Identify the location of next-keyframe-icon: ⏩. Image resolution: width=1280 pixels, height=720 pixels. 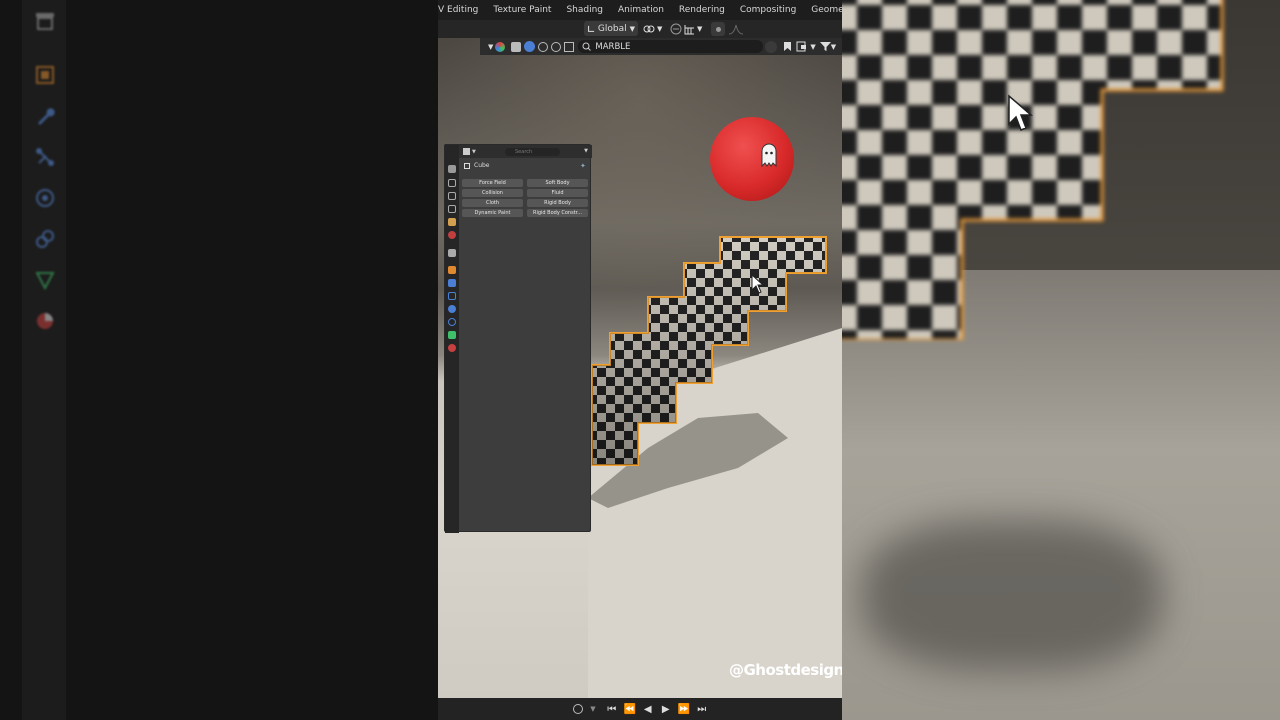
(683, 709).